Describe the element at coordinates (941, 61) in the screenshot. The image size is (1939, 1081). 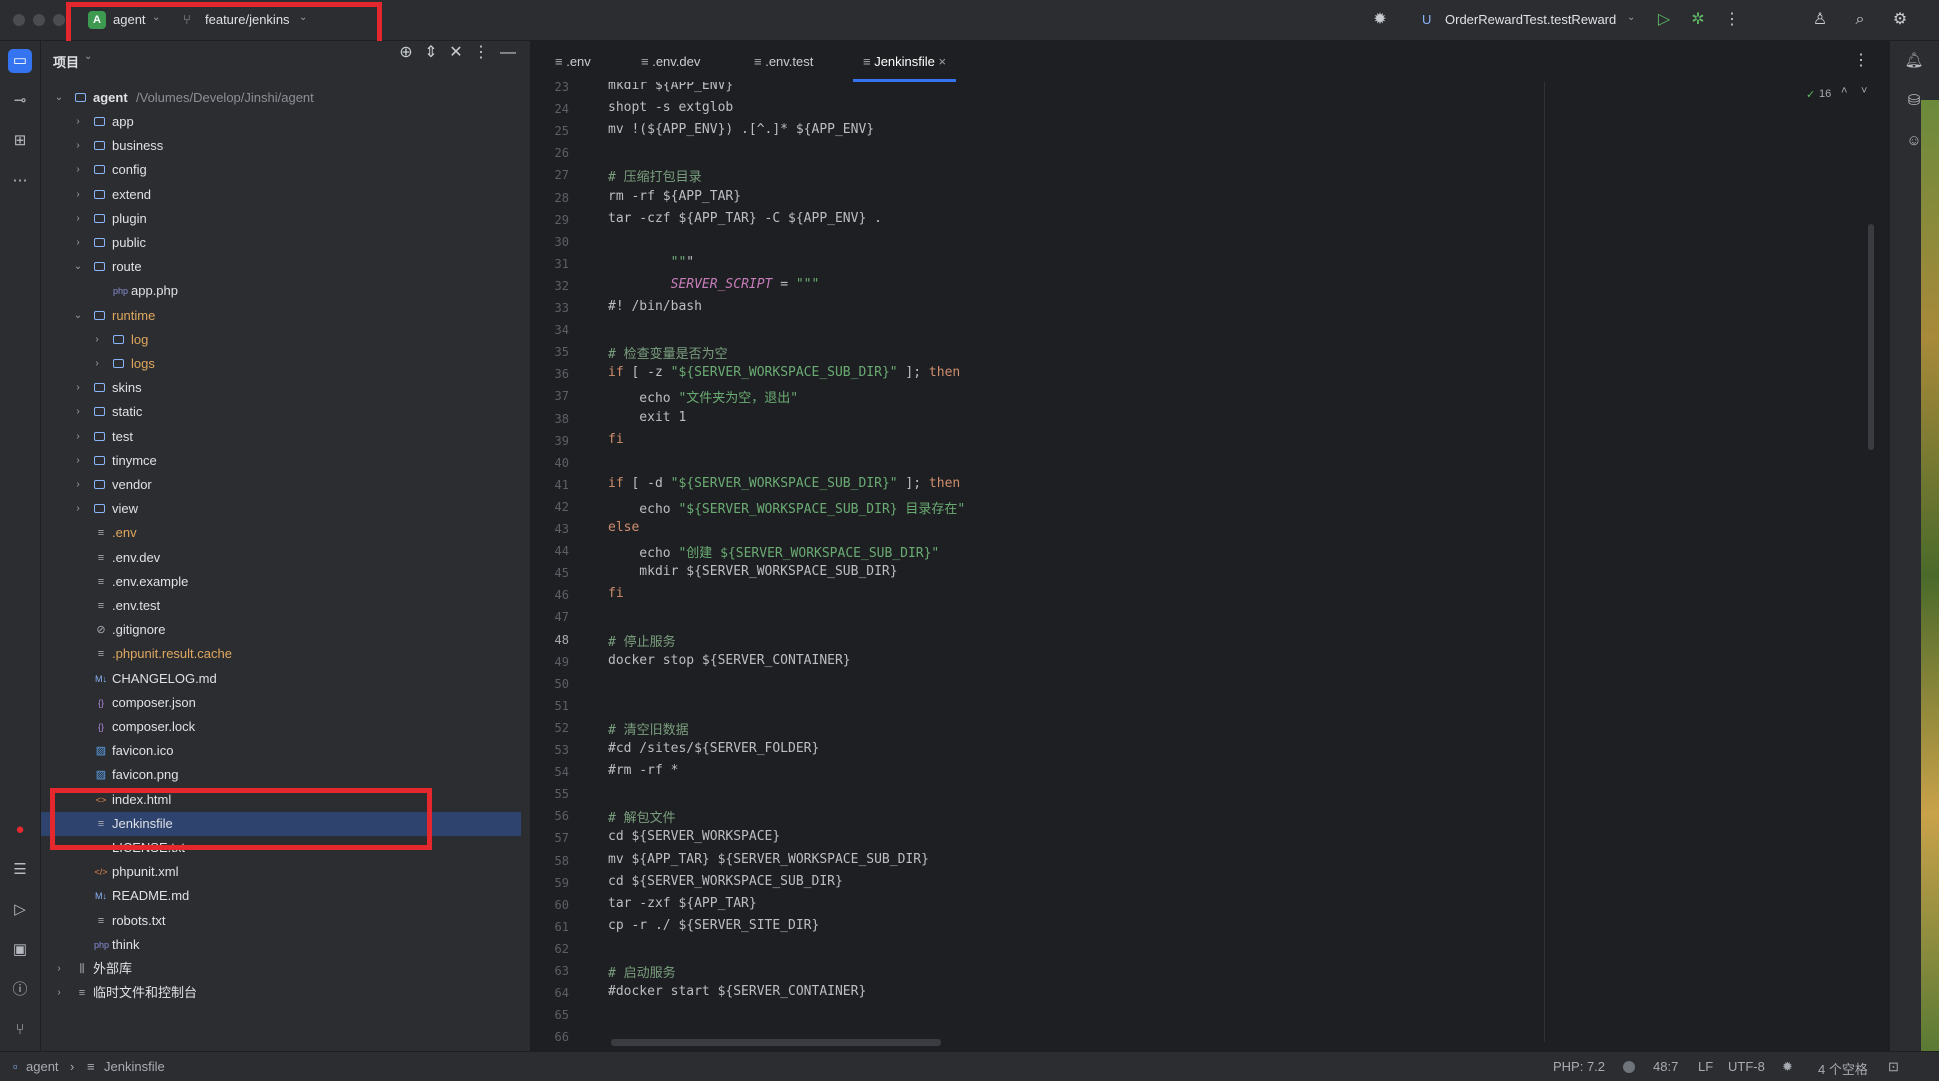
I see `close-tab-icon: ×` at that location.